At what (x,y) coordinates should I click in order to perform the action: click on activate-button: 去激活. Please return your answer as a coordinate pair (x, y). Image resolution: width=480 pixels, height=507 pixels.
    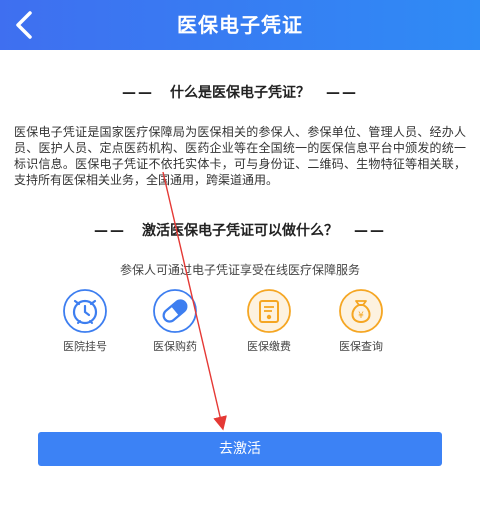
    Looking at the image, I should click on (240, 449).